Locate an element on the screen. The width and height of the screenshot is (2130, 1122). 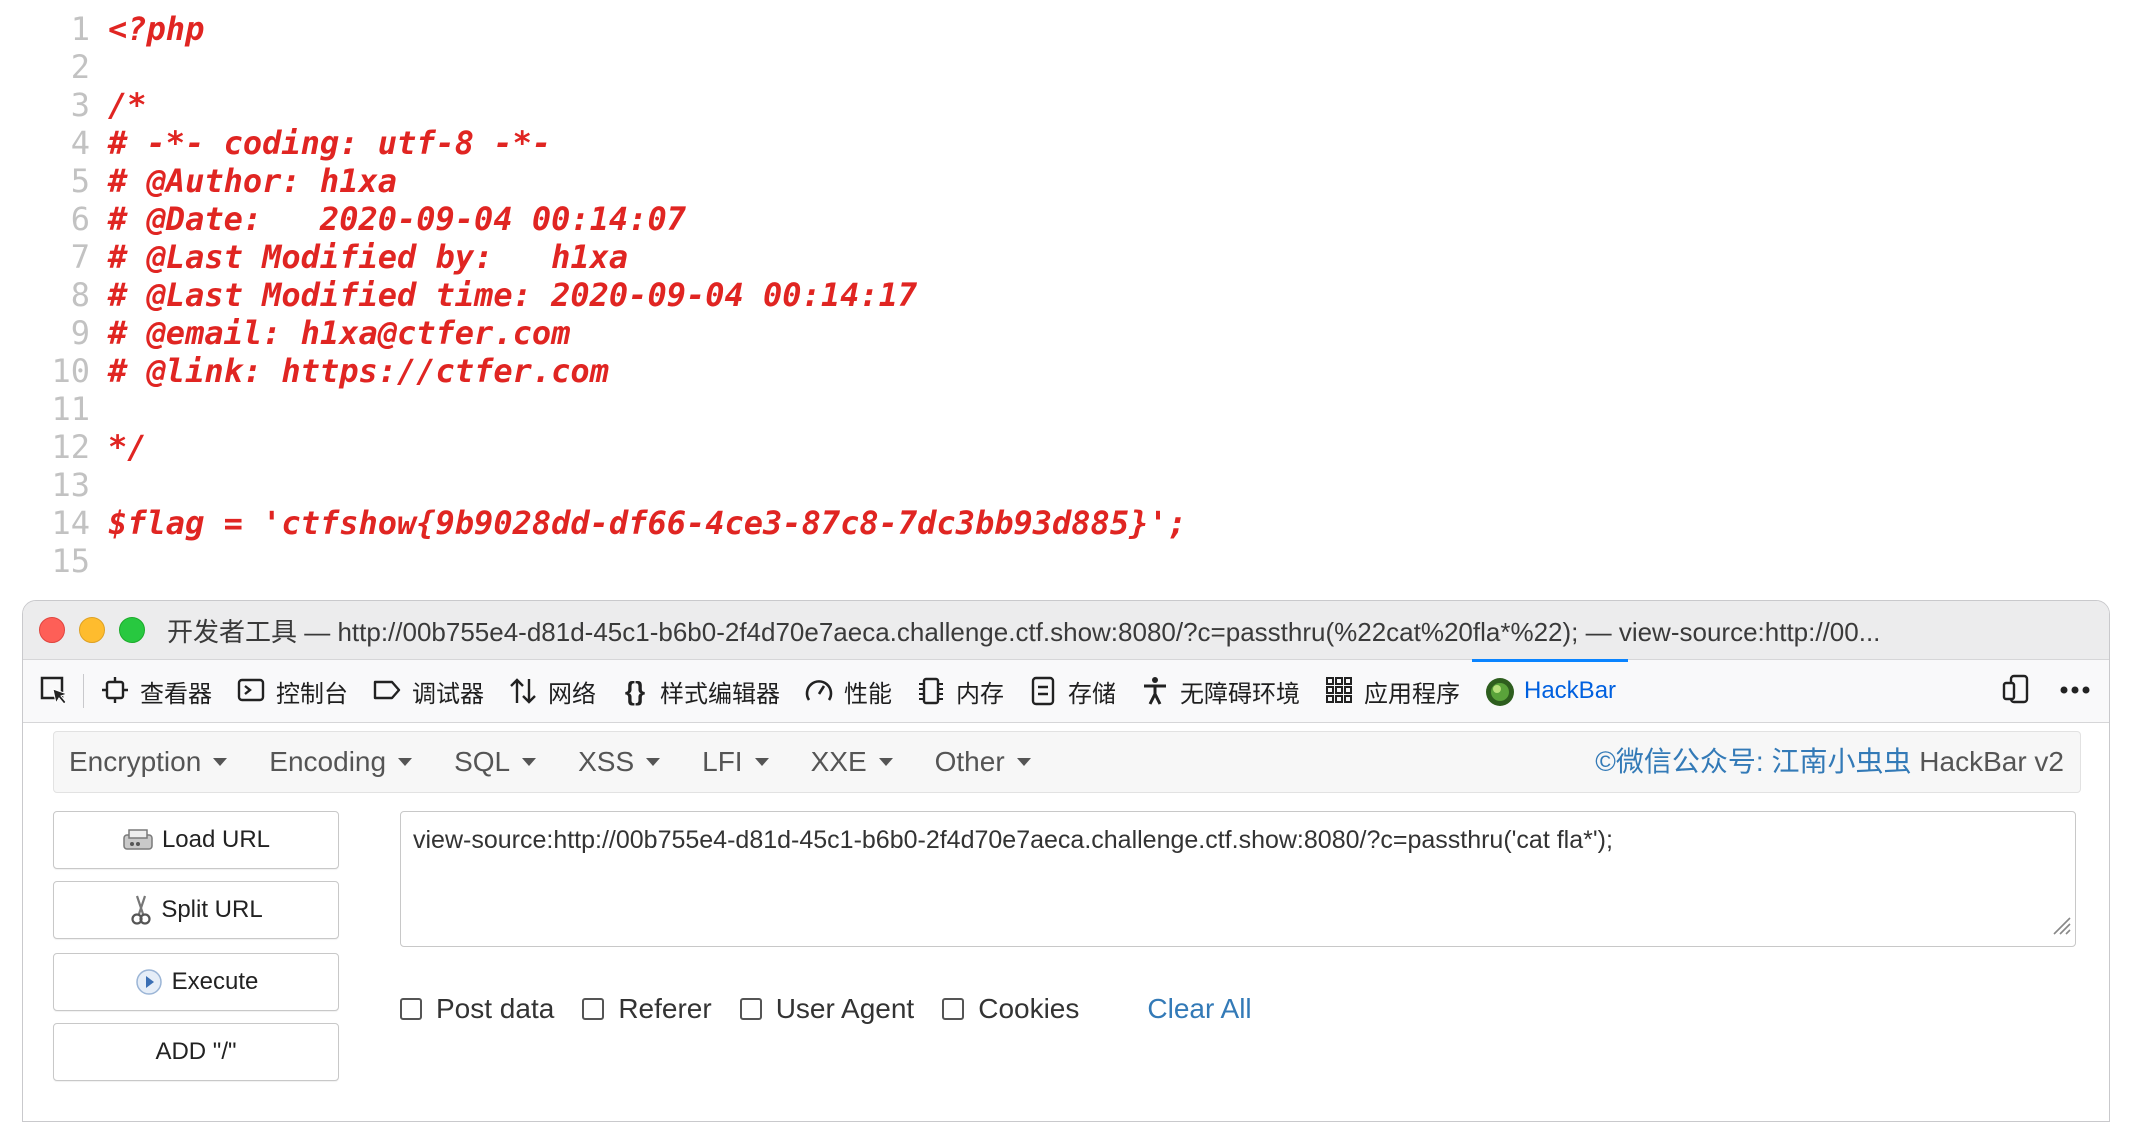
referer-option: Referer is located at coordinates (647, 1009).